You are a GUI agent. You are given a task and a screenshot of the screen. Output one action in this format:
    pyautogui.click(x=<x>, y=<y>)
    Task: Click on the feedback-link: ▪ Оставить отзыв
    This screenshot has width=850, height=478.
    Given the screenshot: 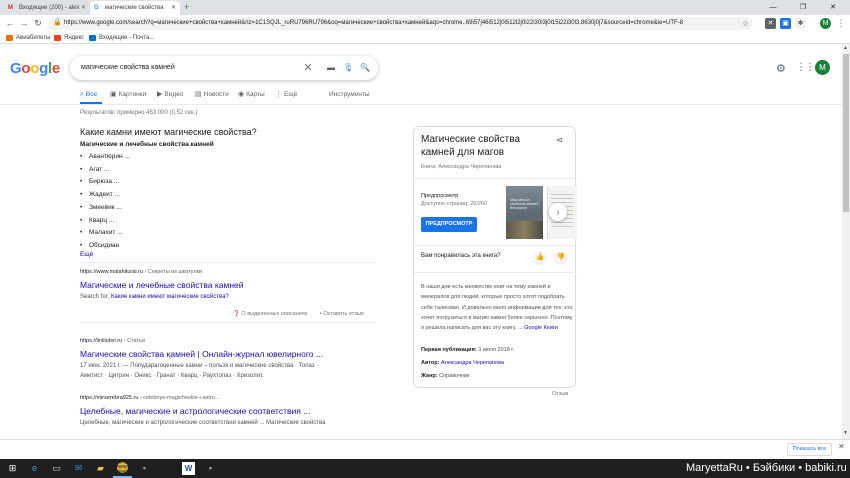 What is the action you would take?
    pyautogui.click(x=342, y=314)
    